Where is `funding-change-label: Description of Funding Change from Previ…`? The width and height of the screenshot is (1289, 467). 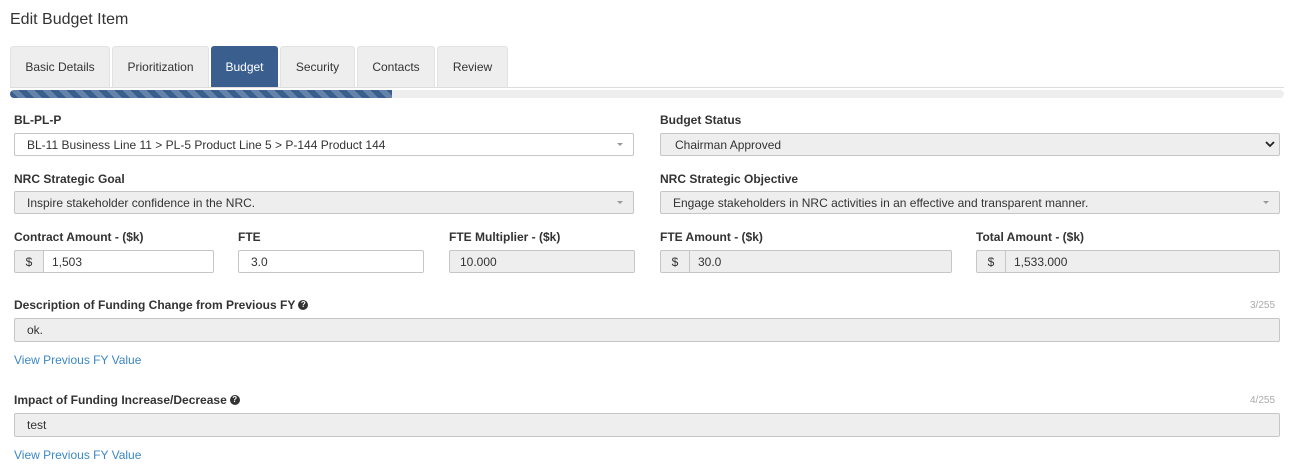 funding-change-label: Description of Funding Change from Previ… is located at coordinates (161, 305).